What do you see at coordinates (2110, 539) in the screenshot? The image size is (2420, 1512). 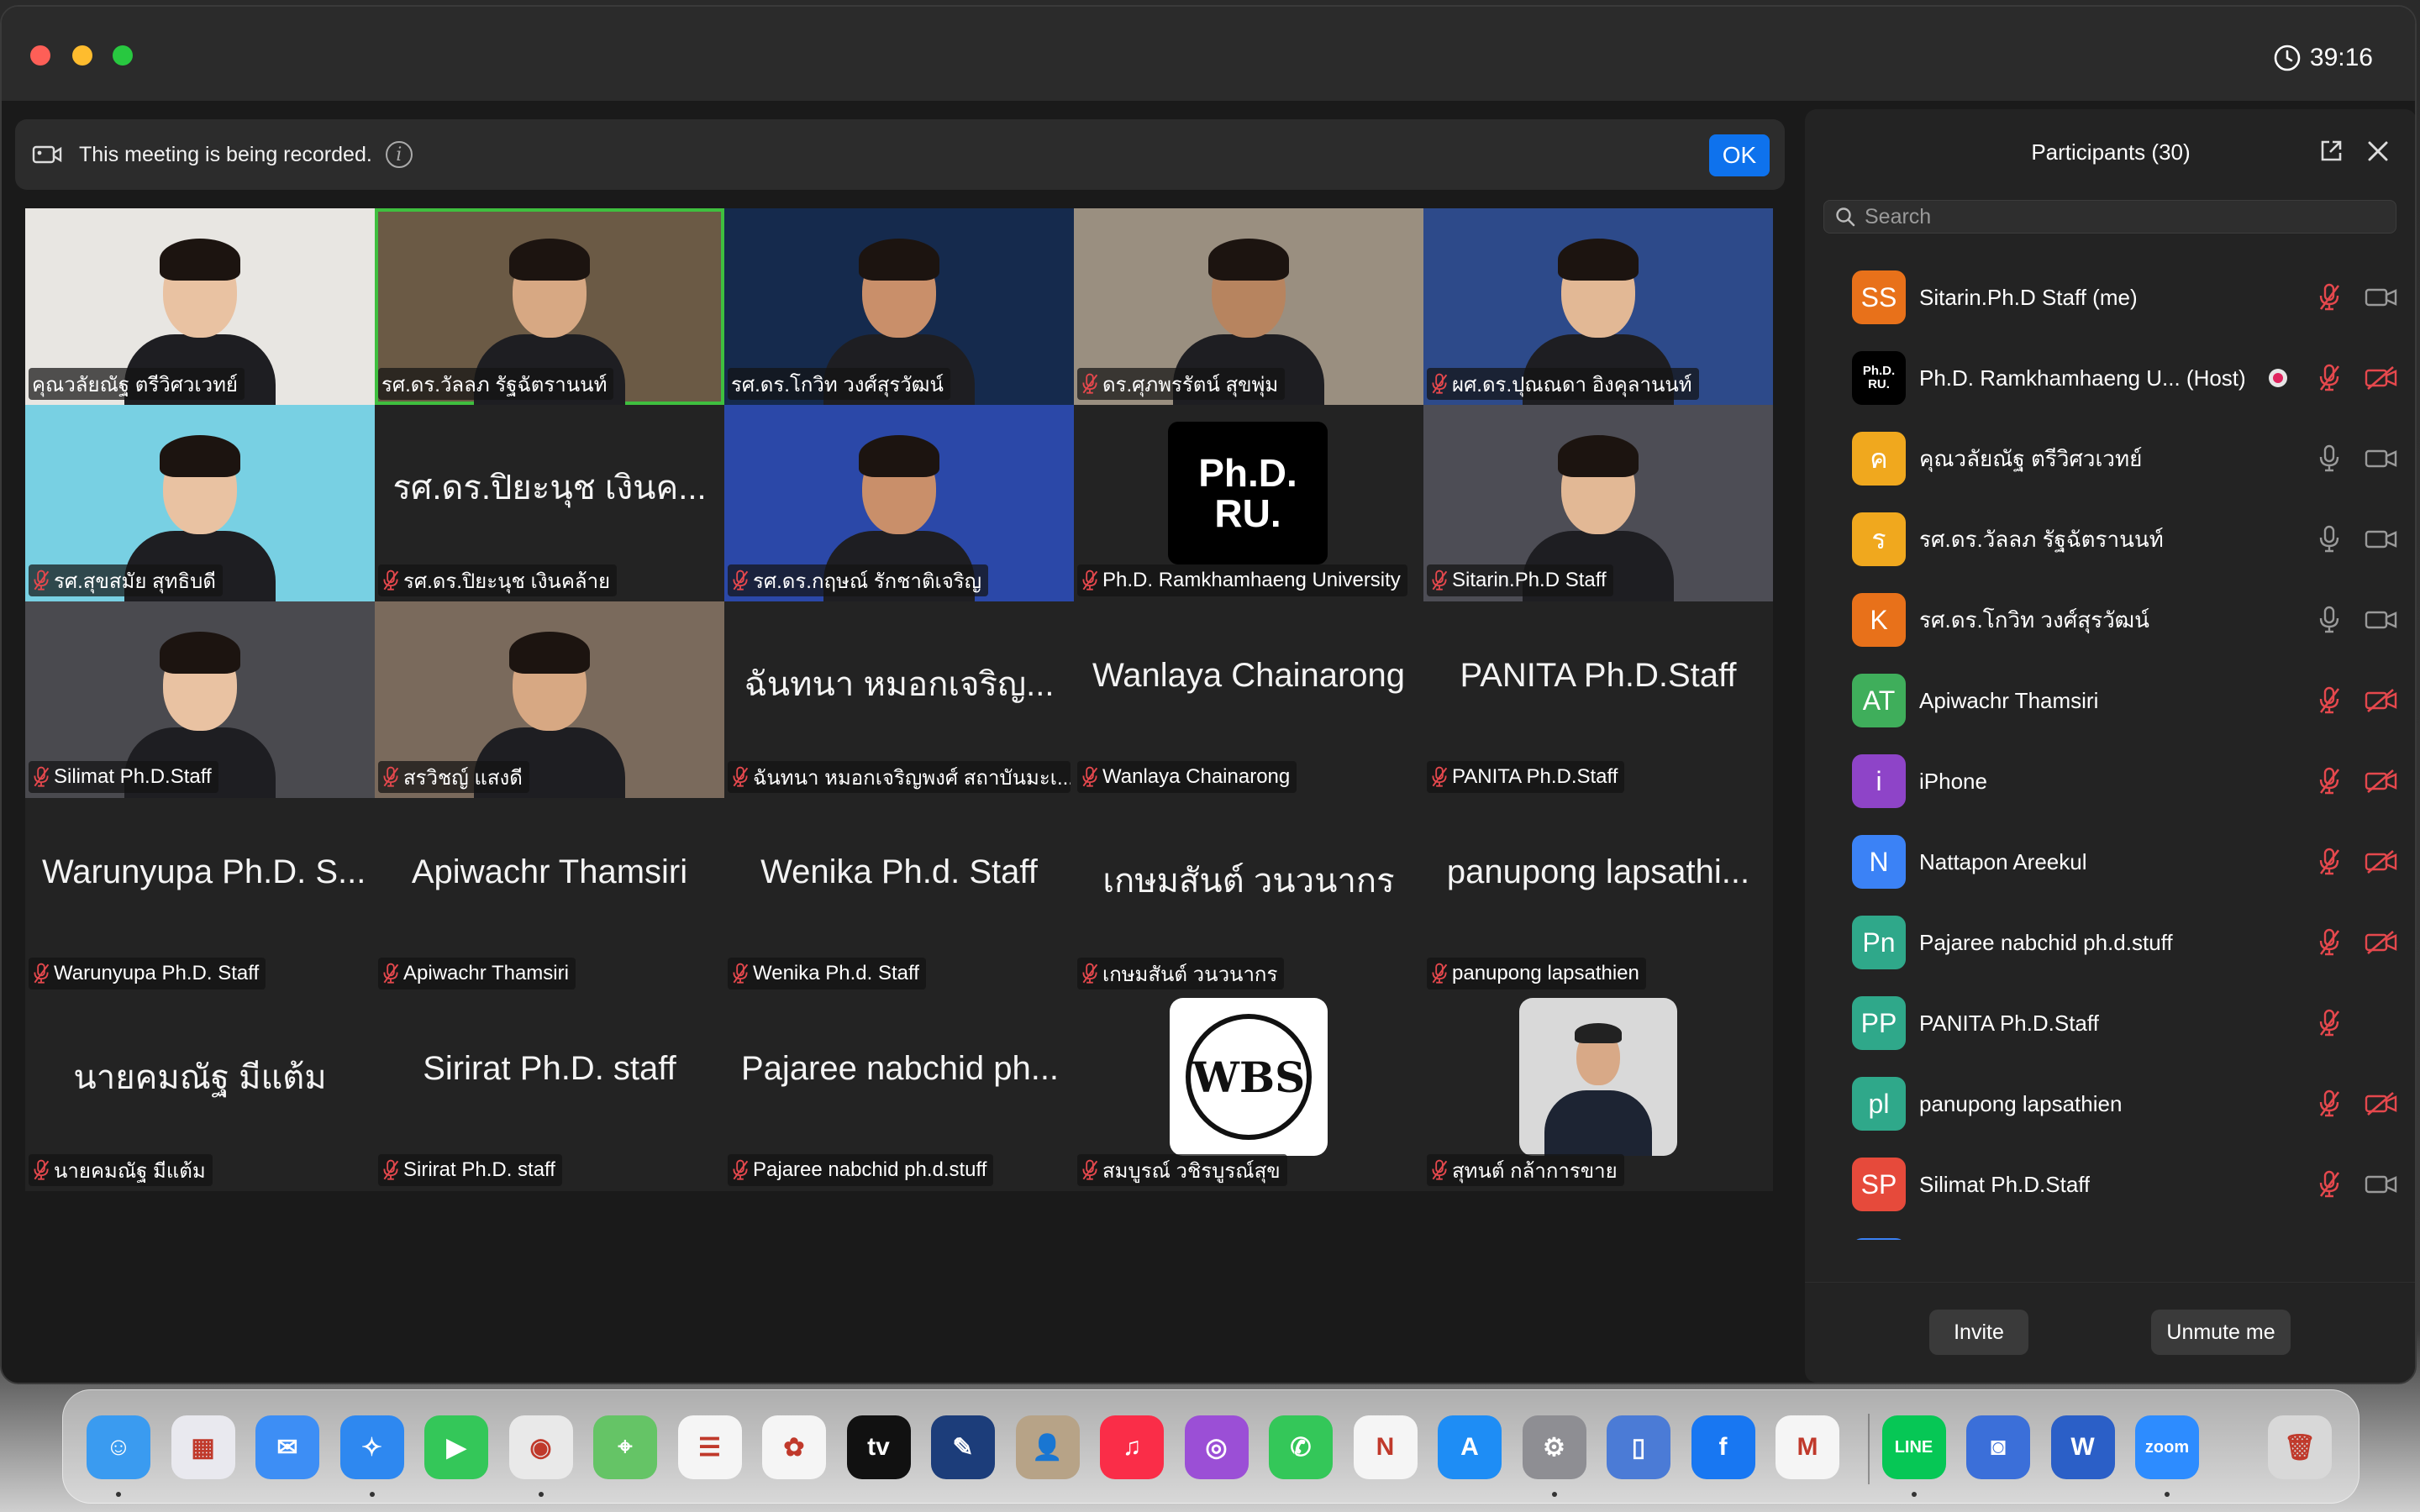 I see `participant-row: ร รศ.ดร.วัลลภ รัฐฉัตรานนท์` at bounding box center [2110, 539].